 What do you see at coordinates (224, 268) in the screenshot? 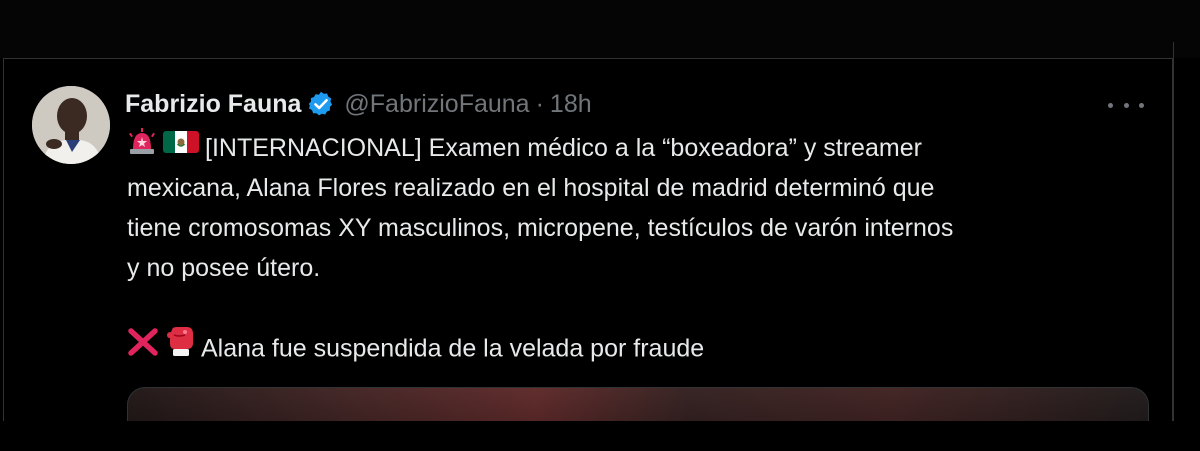
I see `tweet-text-line-4: y no posee útero.` at bounding box center [224, 268].